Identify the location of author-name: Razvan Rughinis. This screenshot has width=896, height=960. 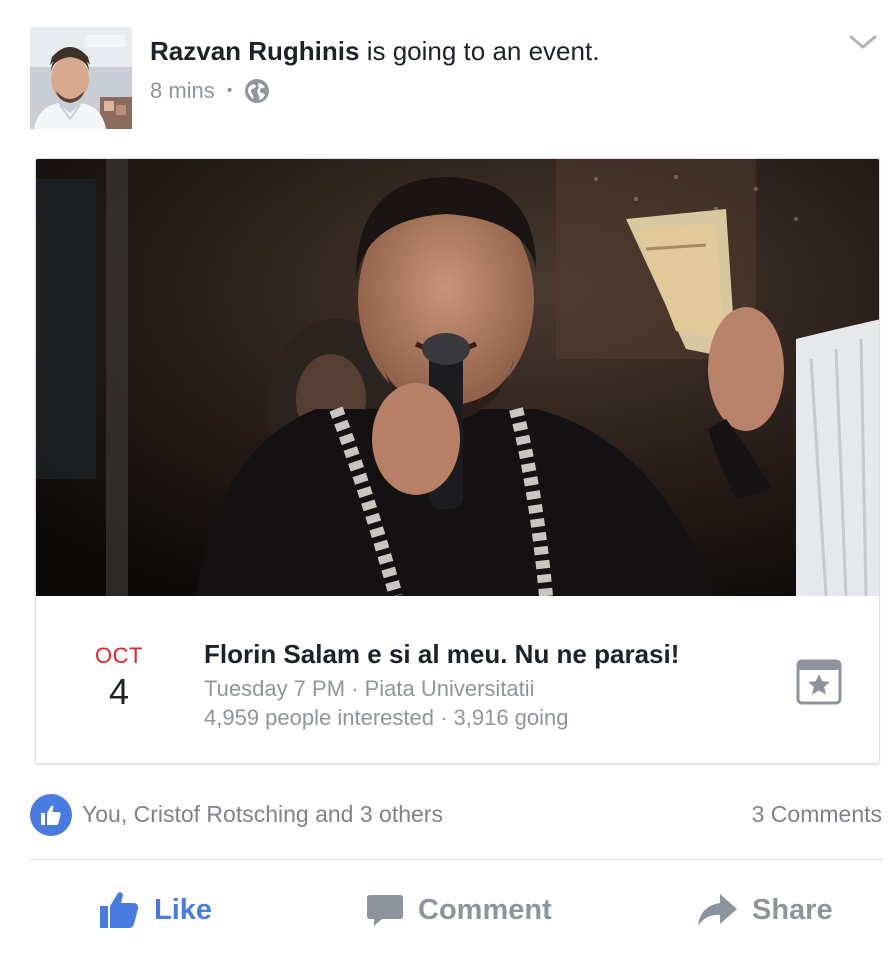
(254, 51).